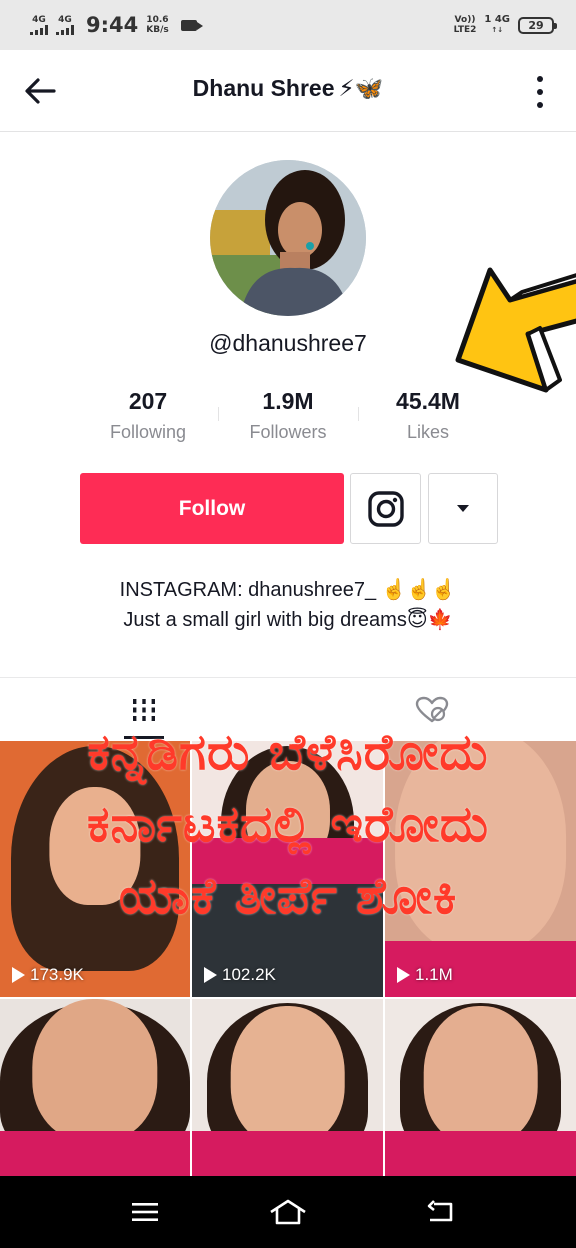 This screenshot has height=1248, width=576. I want to click on stat-value: 1.9M, so click(288, 401).